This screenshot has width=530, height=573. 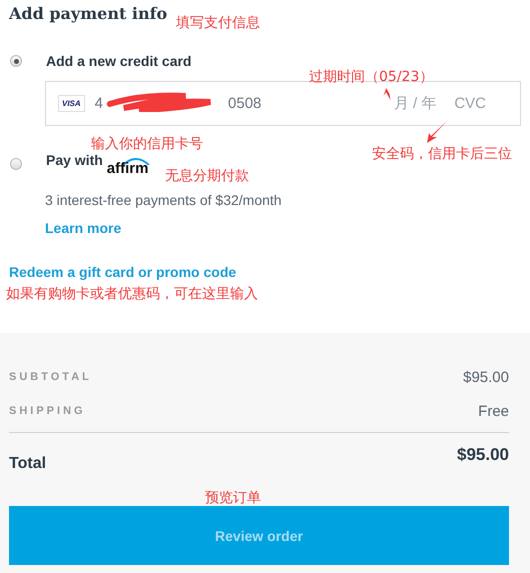 I want to click on card-number-text: 4, so click(x=99, y=103).